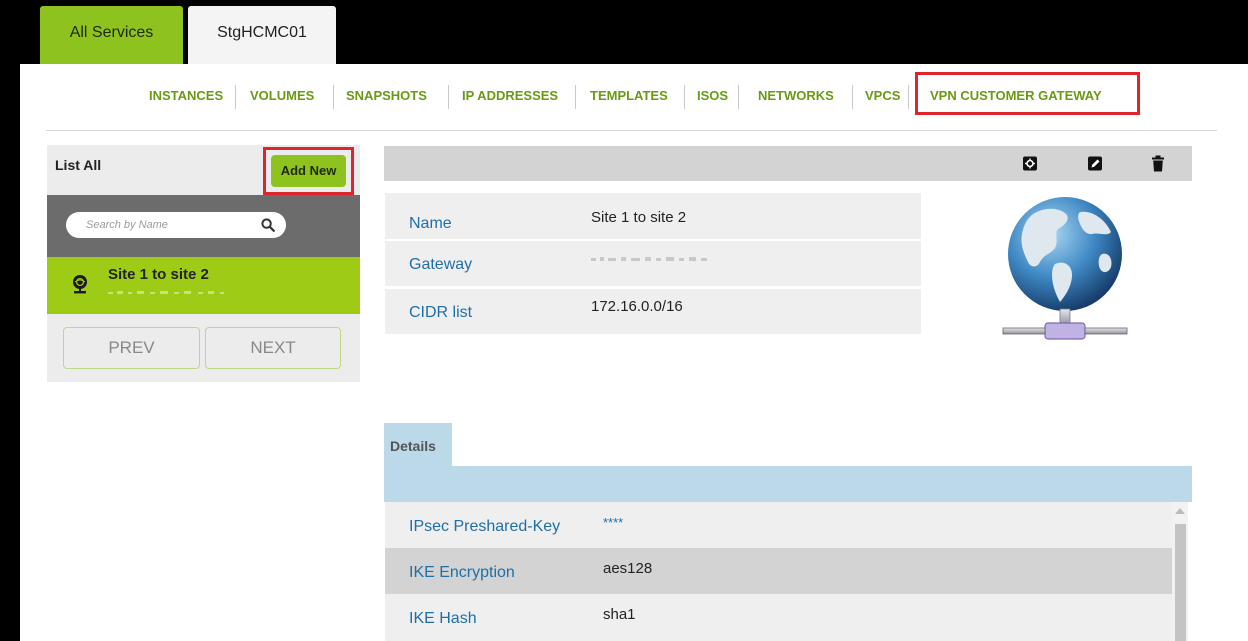 Image resolution: width=1248 pixels, height=641 pixels. I want to click on search-area, so click(203, 226).